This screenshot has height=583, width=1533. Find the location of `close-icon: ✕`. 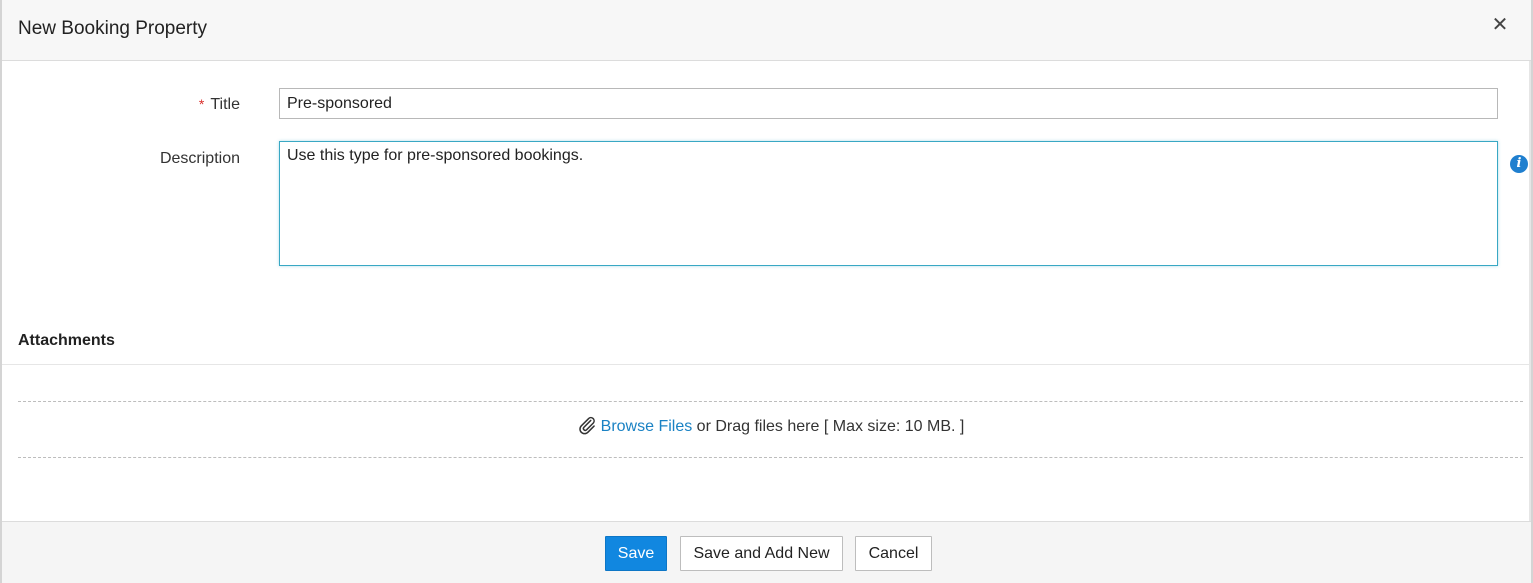

close-icon: ✕ is located at coordinates (1500, 25).